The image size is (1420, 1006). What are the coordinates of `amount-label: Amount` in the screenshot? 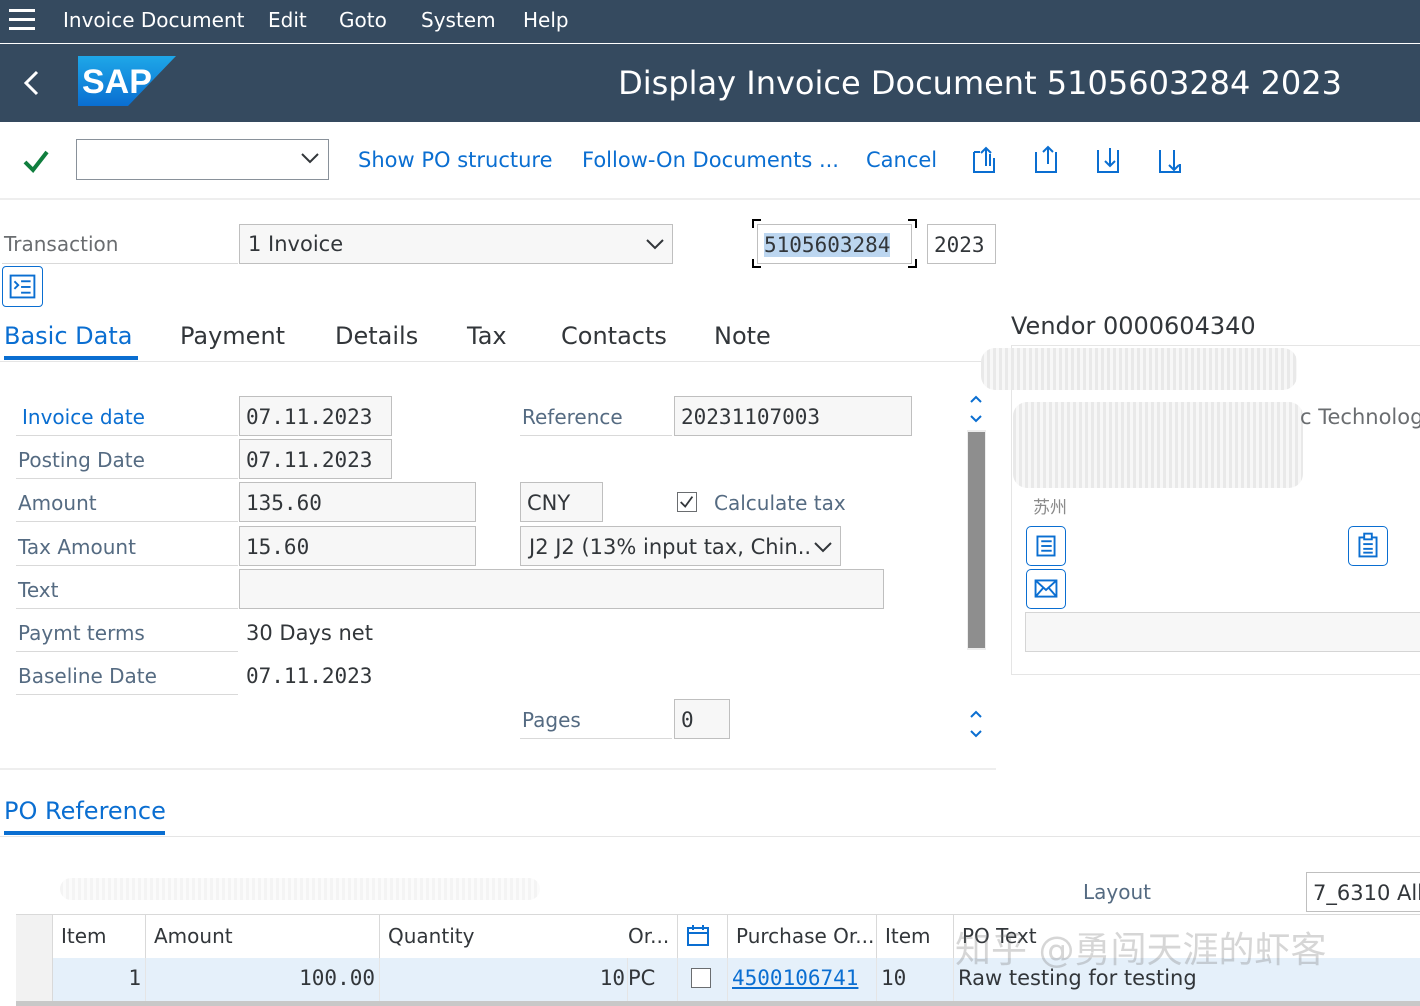 It's located at (57, 503).